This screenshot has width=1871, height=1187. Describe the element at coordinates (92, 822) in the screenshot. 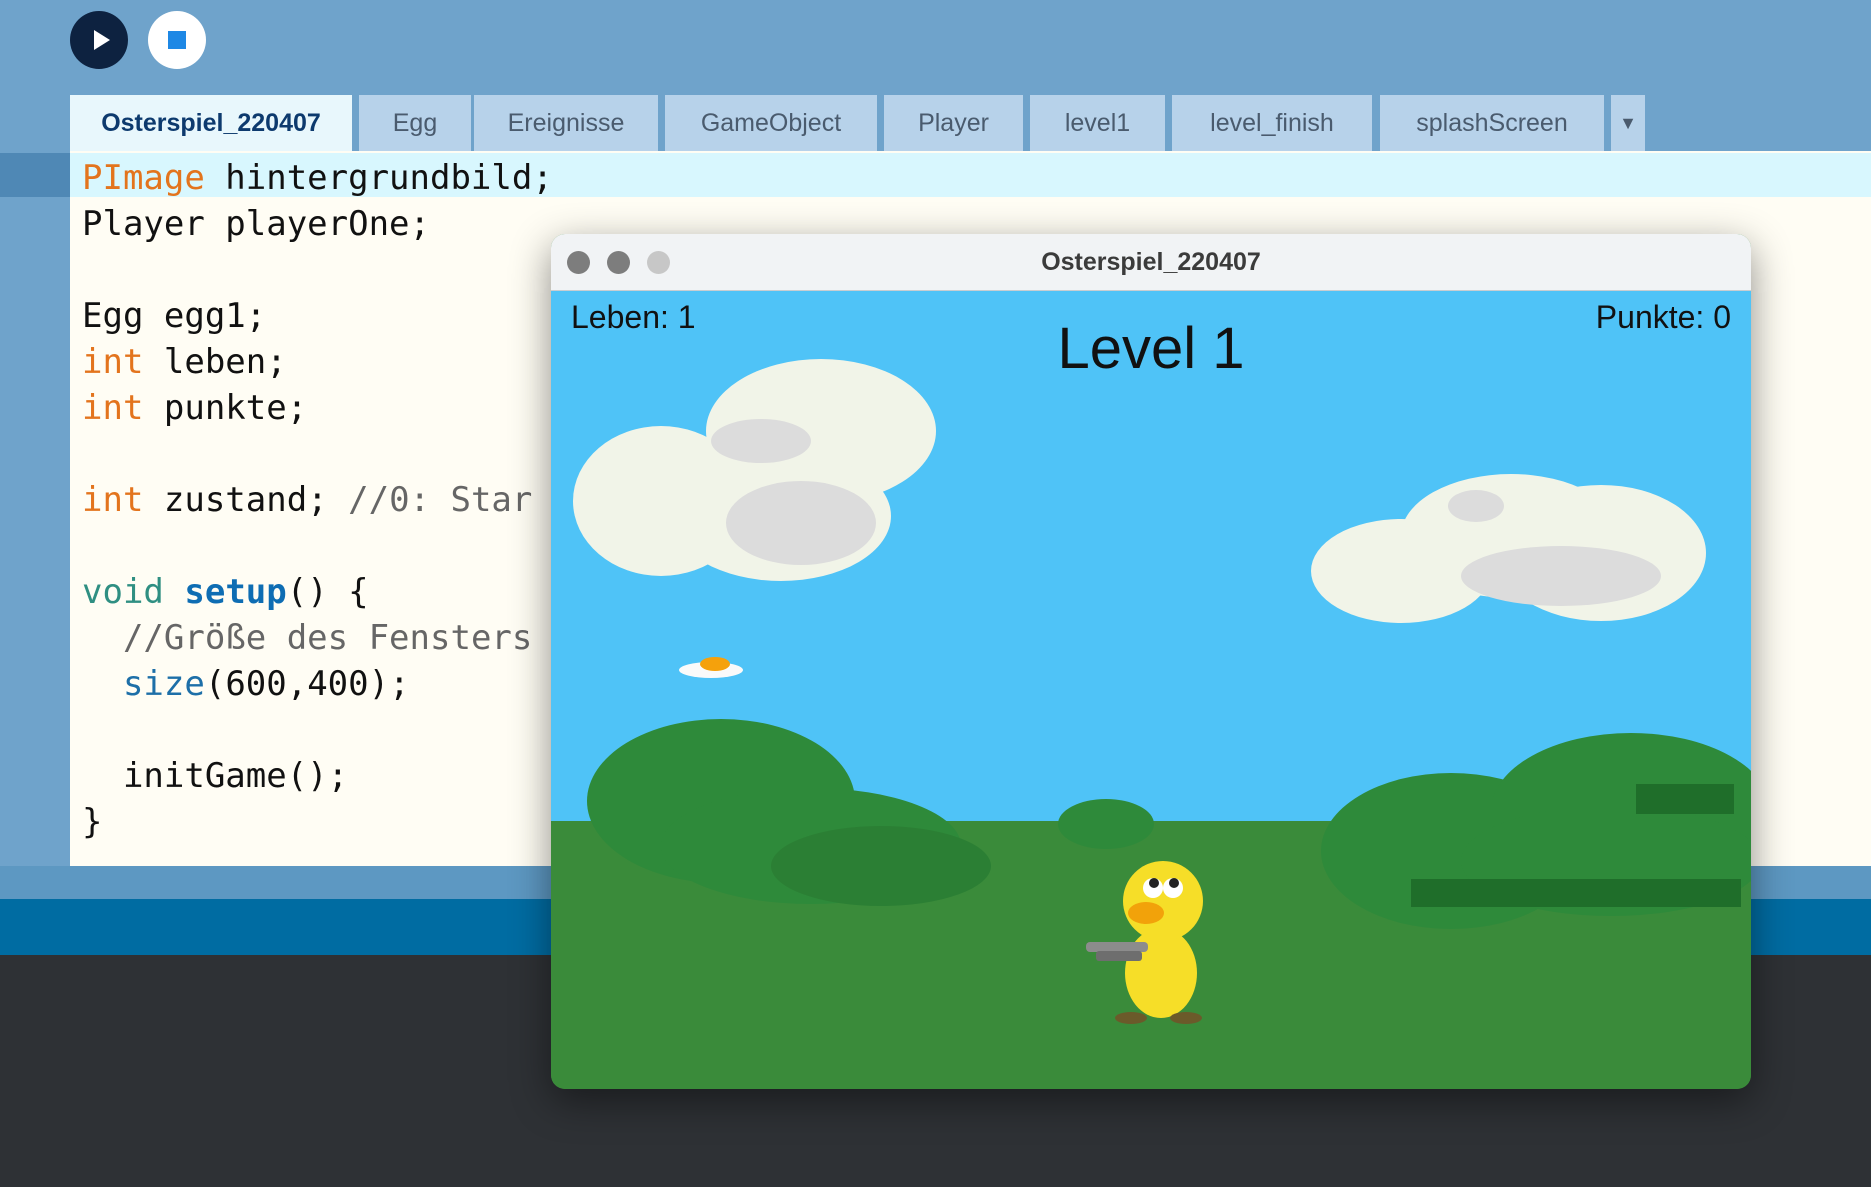

I see `code-line-15: }` at that location.